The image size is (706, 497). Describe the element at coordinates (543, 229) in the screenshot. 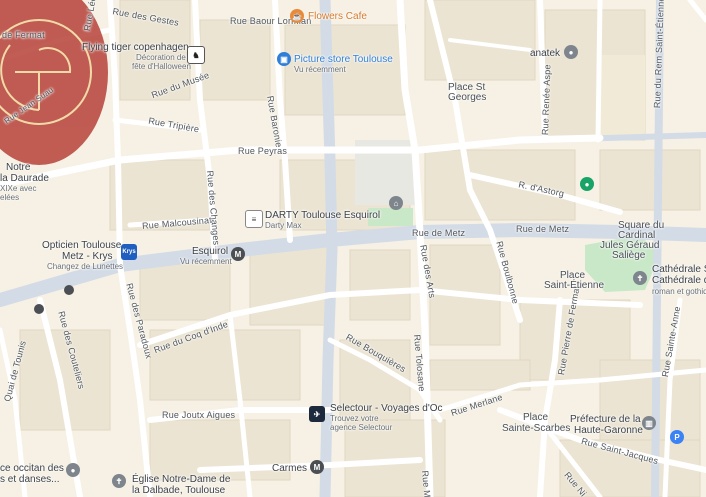

I see `street-rue-de-metz-2: Rue de Metz` at that location.